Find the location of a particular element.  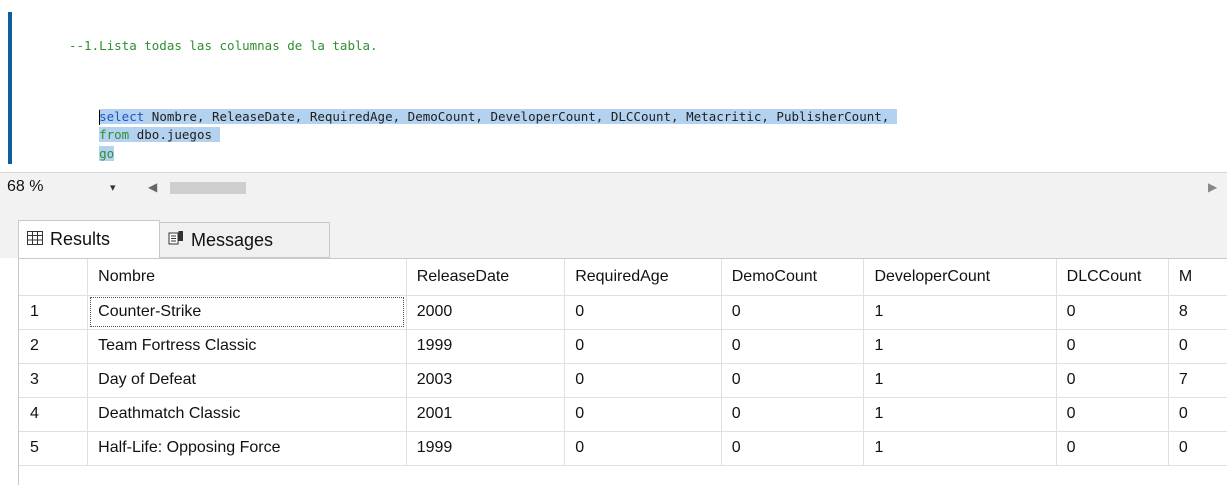

table-cell: 7 is located at coordinates (1197, 380).